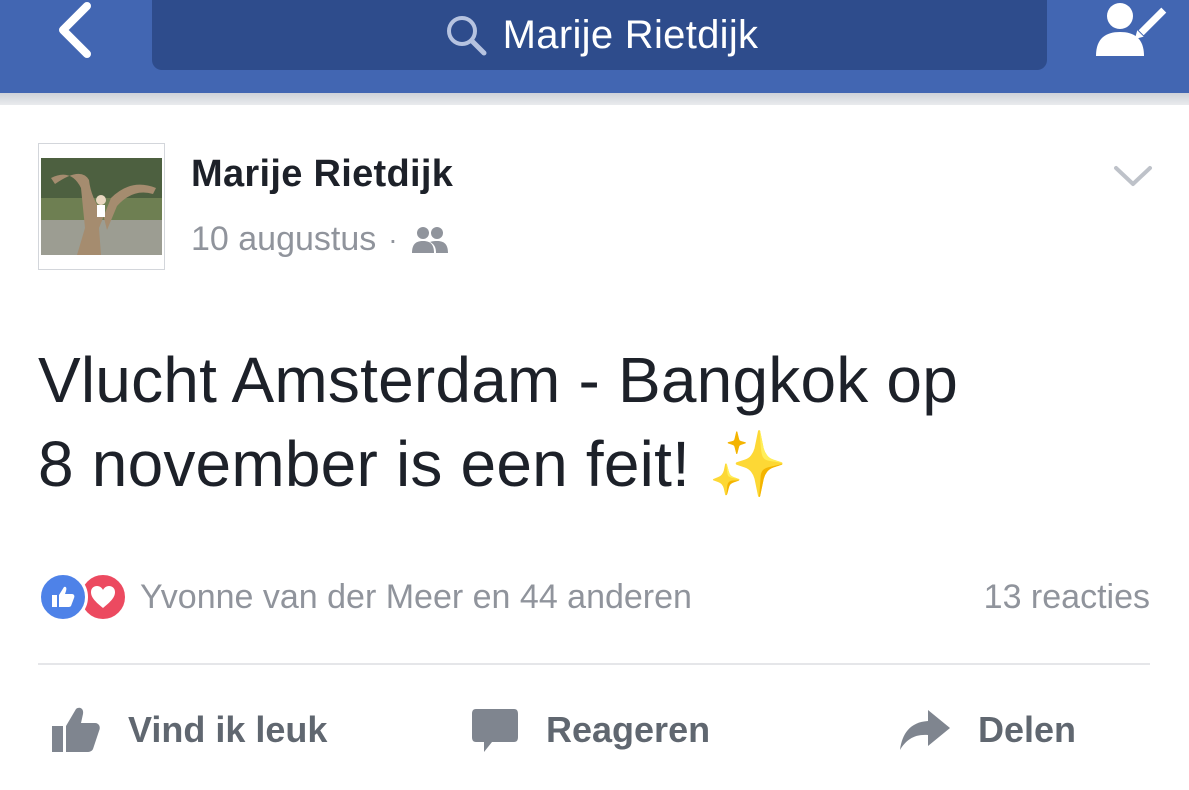 Image resolution: width=1189 pixels, height=790 pixels. Describe the element at coordinates (498, 380) in the screenshot. I see `post-message-line-1: Vlucht Amsterdam - Bangkok op` at that location.